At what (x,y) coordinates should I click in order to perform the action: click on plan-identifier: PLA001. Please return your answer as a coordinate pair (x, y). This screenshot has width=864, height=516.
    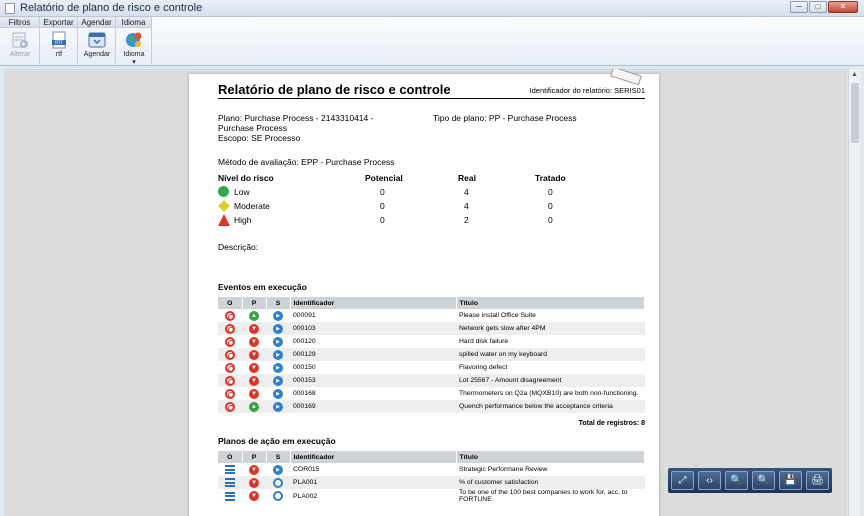
    Looking at the image, I should click on (373, 482).